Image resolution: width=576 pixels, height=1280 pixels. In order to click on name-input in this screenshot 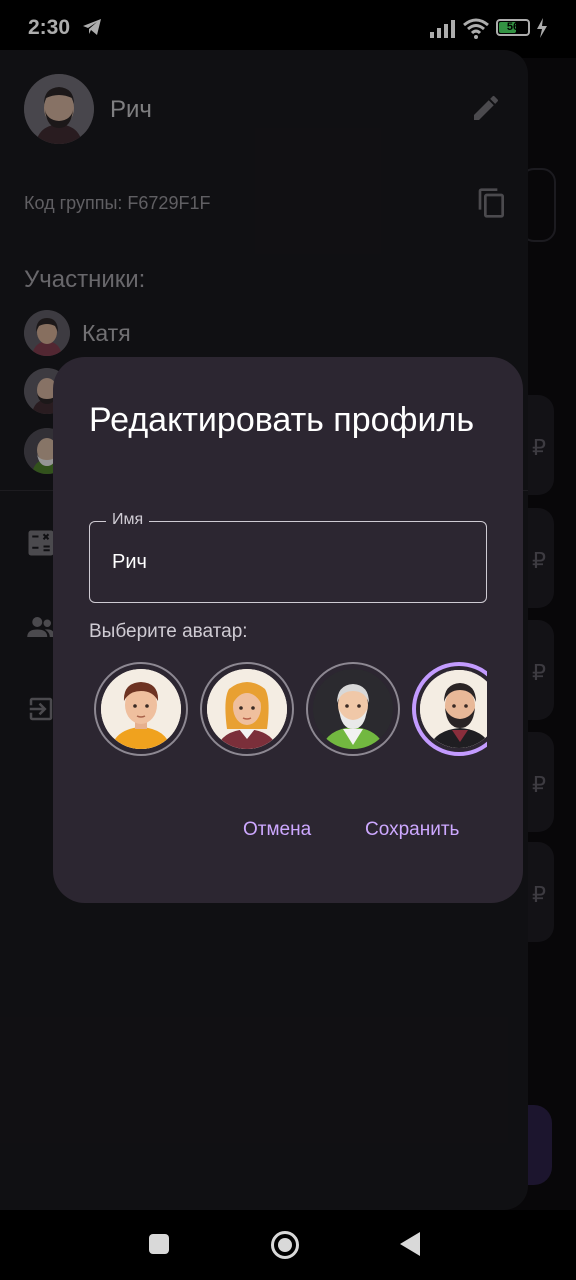, I will do `click(282, 562)`.